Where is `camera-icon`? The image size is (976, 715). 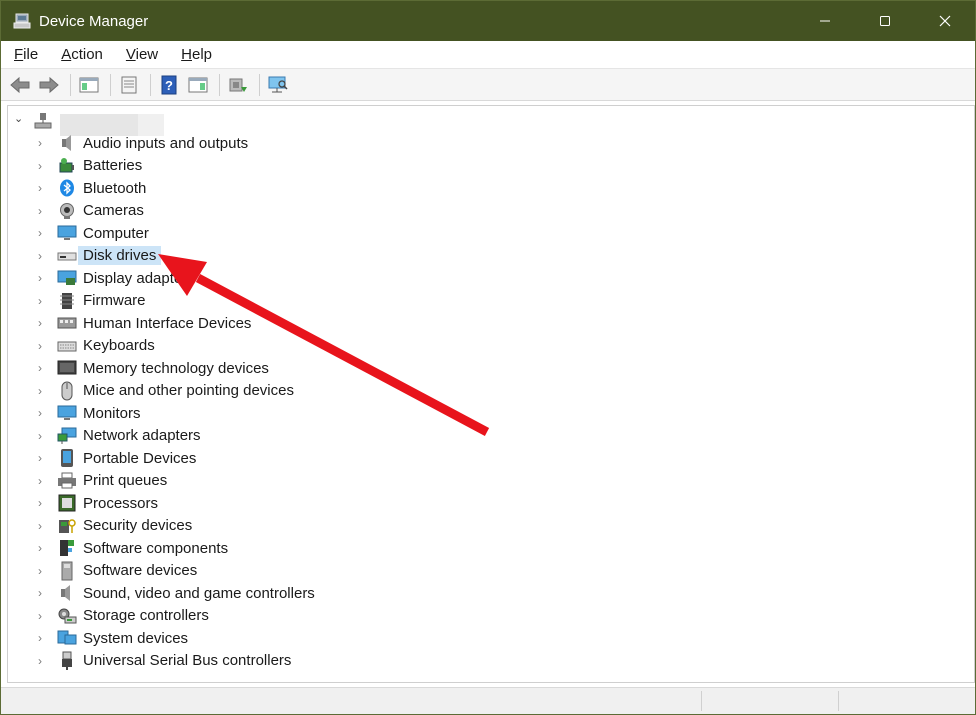 camera-icon is located at coordinates (67, 211).